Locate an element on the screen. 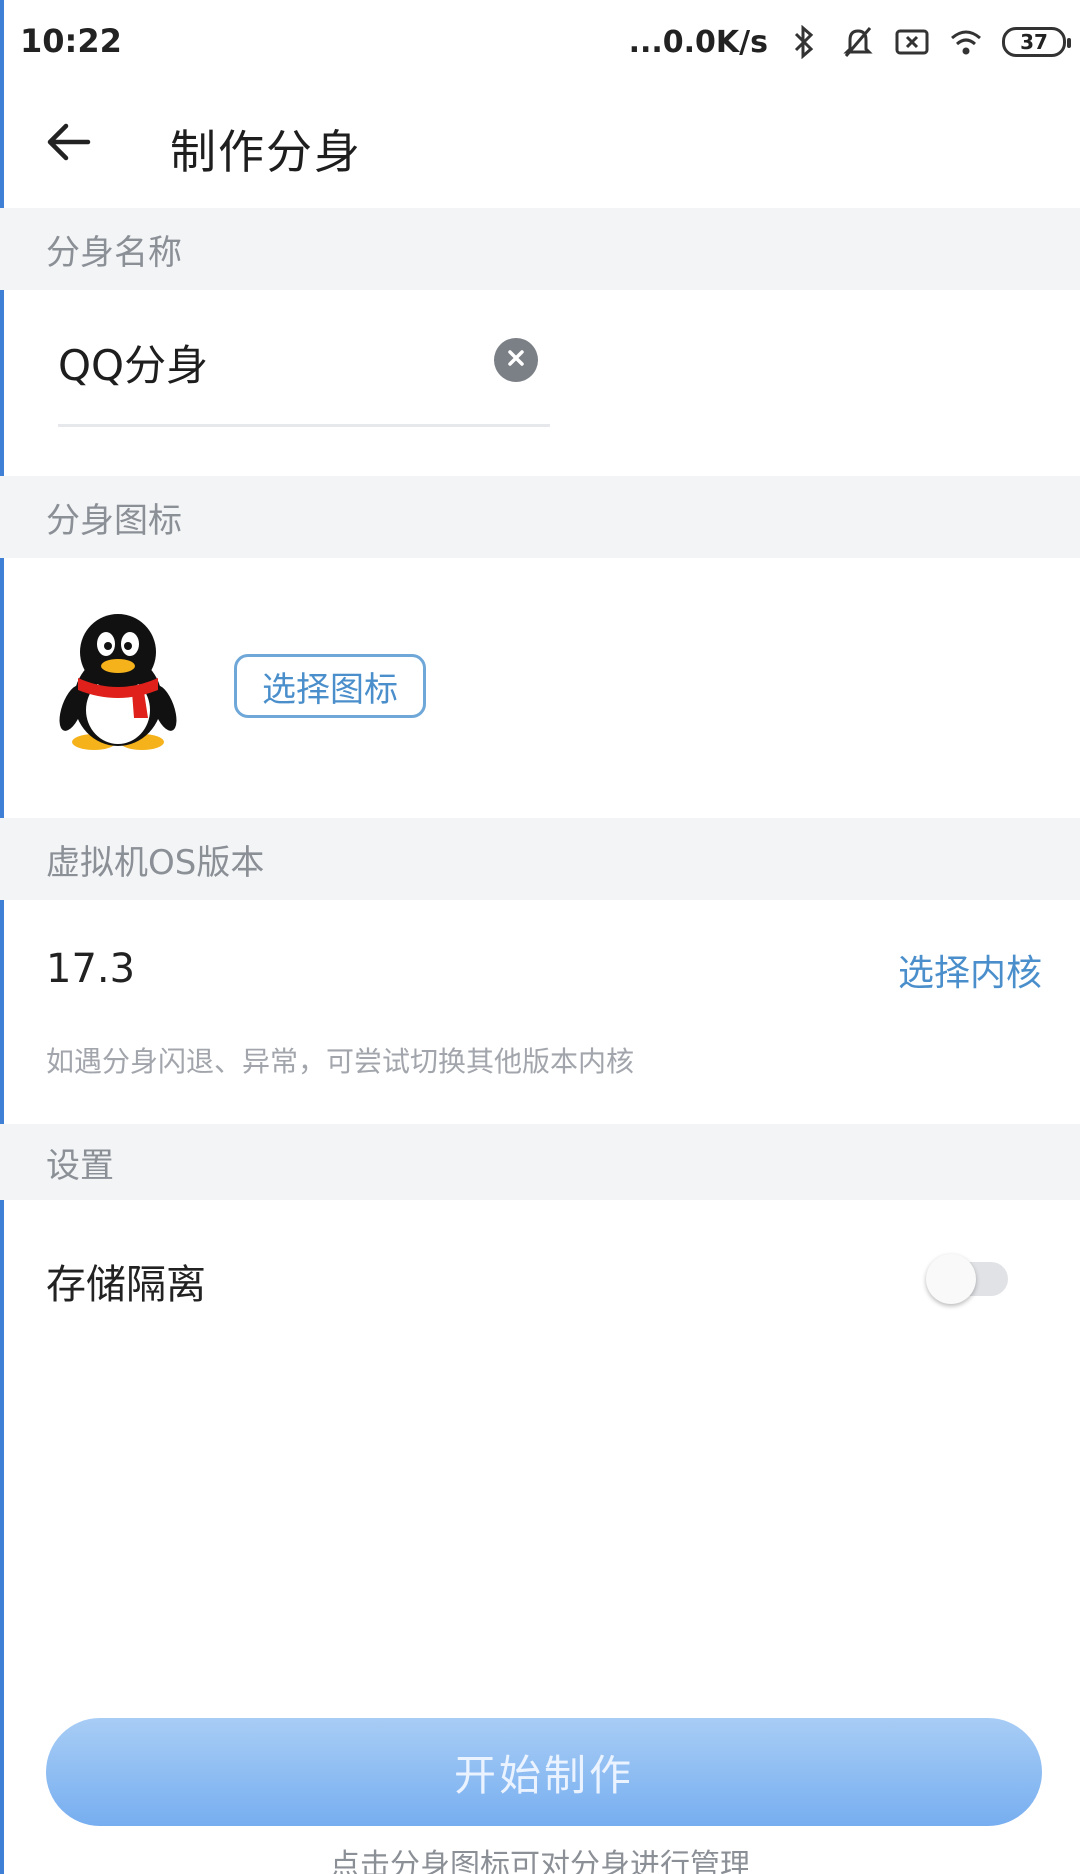 The width and height of the screenshot is (1080, 1874). section-header-icon: 分身图标 is located at coordinates (540, 517).